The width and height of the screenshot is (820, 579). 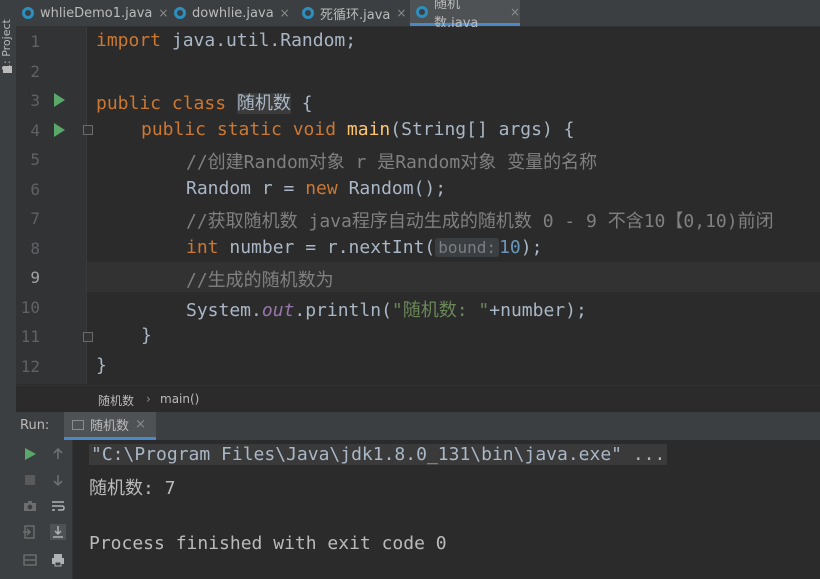 I want to click on code-text: System., so click(x=224, y=310).